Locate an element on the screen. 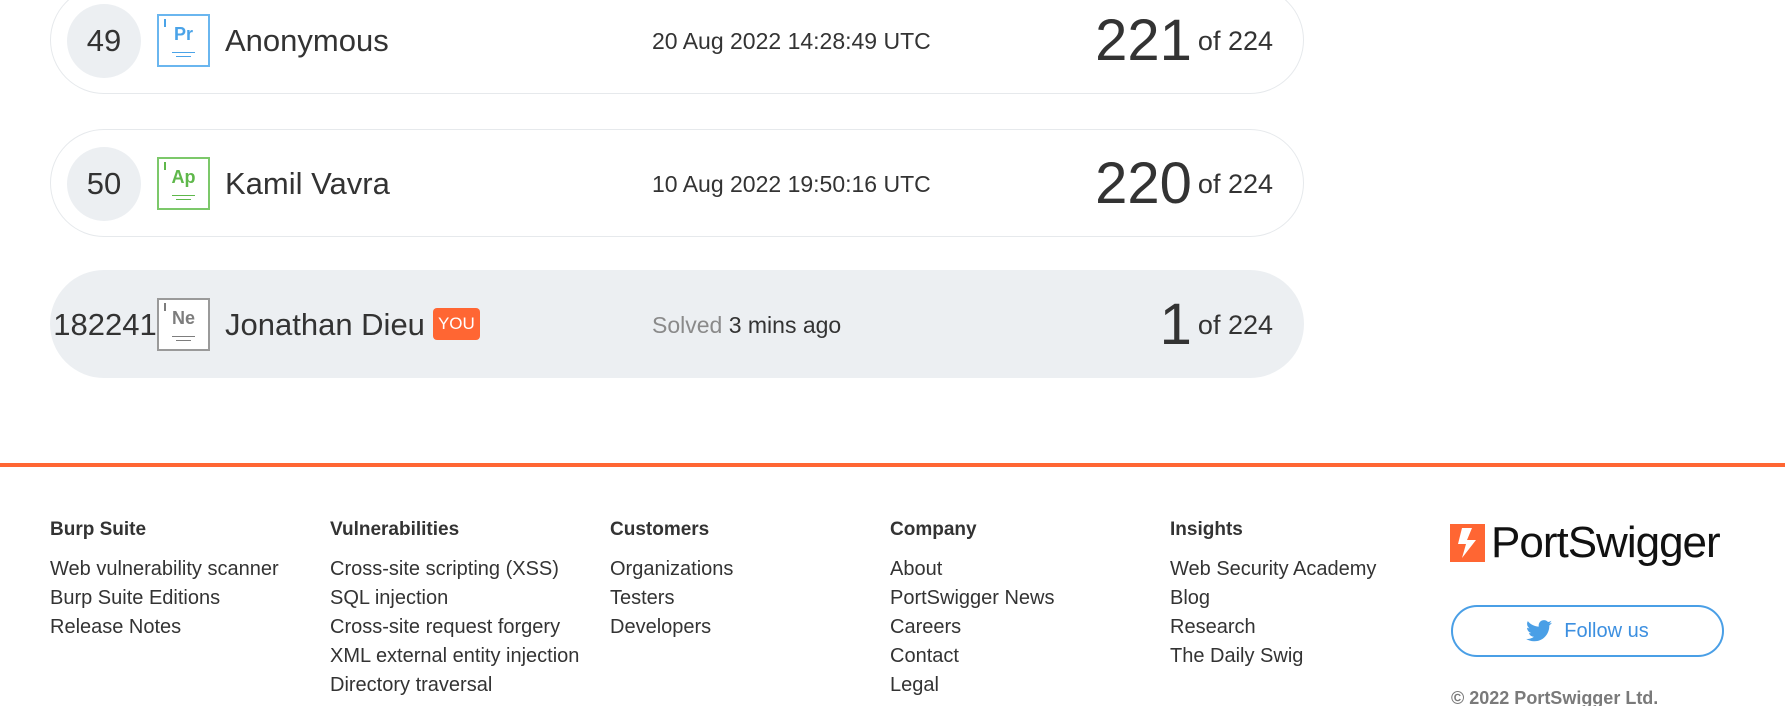 Image resolution: width=1785 pixels, height=706 pixels. score-value: 220 is located at coordinates (1143, 183).